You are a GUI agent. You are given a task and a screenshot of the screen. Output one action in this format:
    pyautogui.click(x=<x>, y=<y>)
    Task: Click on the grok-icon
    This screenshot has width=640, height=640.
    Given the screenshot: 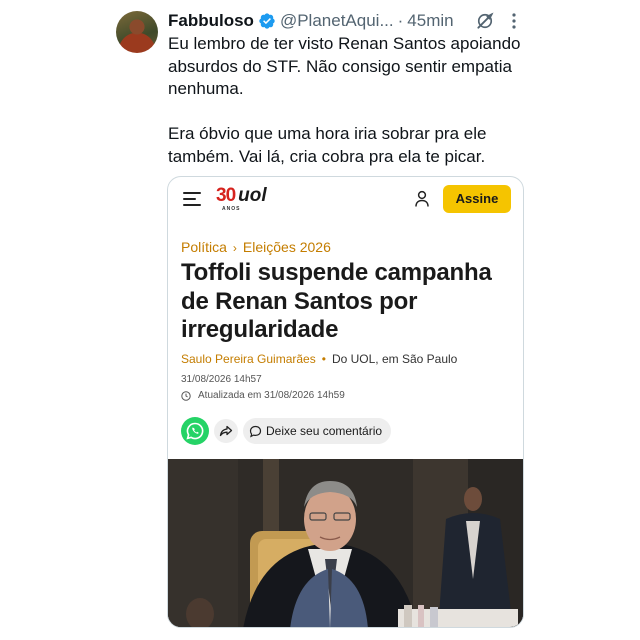 What is the action you would take?
    pyautogui.click(x=485, y=21)
    